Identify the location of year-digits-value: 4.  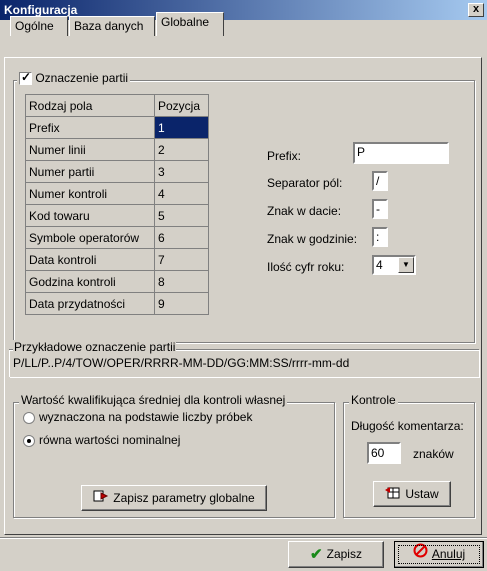
(379, 265).